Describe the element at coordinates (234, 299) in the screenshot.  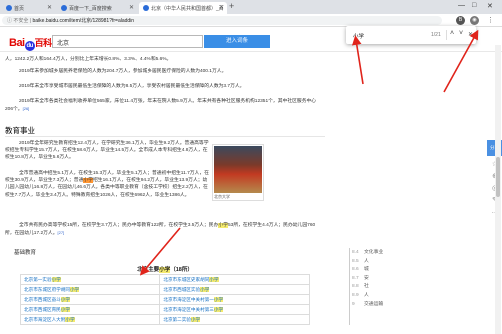
I see `school-link: 北京市海淀区中关村第一小学` at that location.